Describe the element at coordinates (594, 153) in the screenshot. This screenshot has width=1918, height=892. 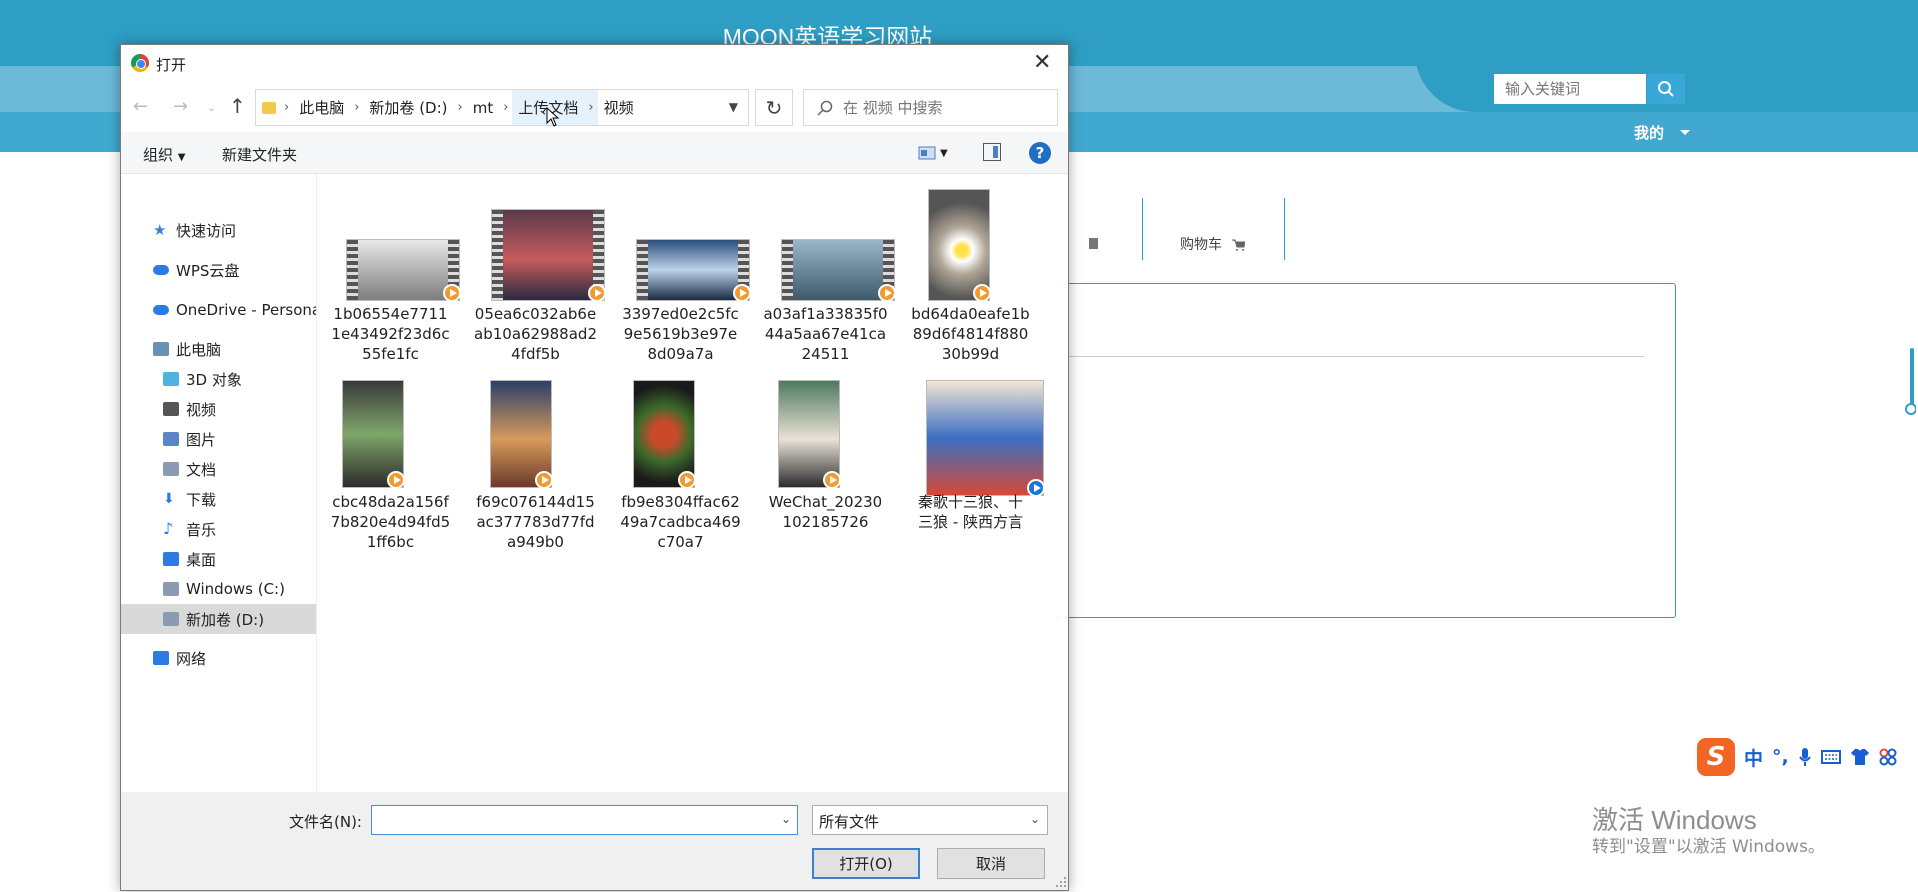
I see `dialog-toolbar: 组织 ▼ 新建文件夹 ▼ ?` at that location.